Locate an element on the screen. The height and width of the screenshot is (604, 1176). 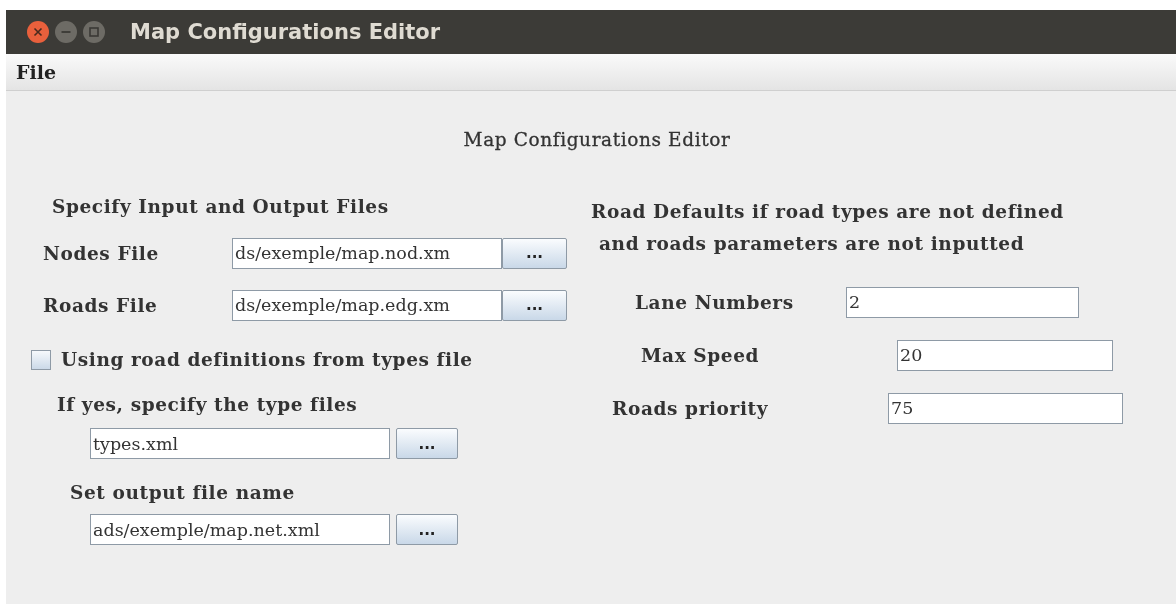
number-field: 20 is located at coordinates (1005, 355).